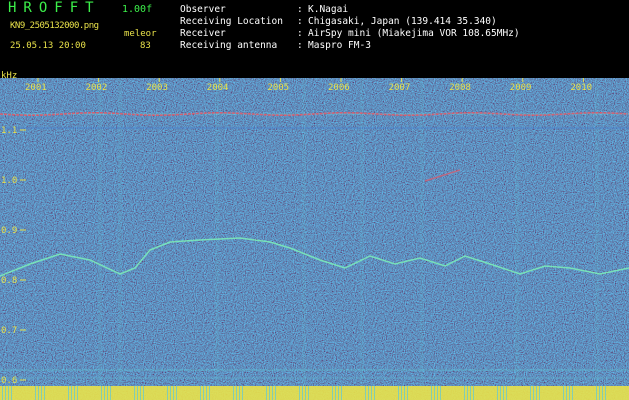 This screenshot has width=629, height=400. I want to click on meta-value-receiver: AirSpy mini (Miakejima VOR 108.65MHz), so click(414, 33).